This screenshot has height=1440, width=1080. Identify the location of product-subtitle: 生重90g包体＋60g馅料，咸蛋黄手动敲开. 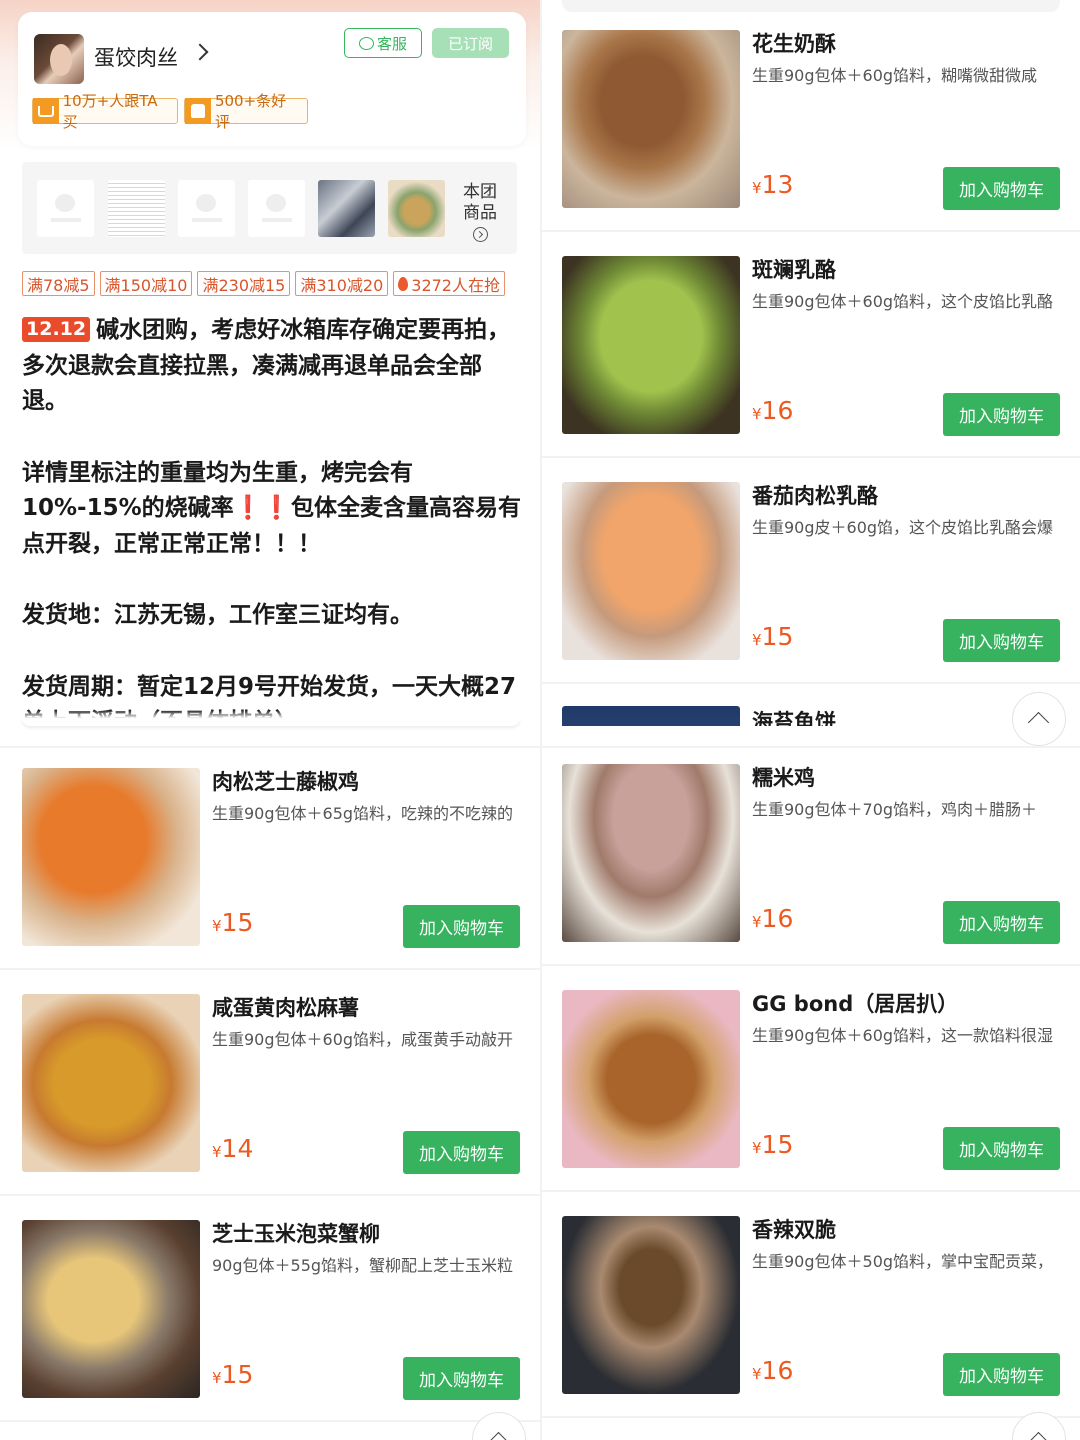
(363, 1039).